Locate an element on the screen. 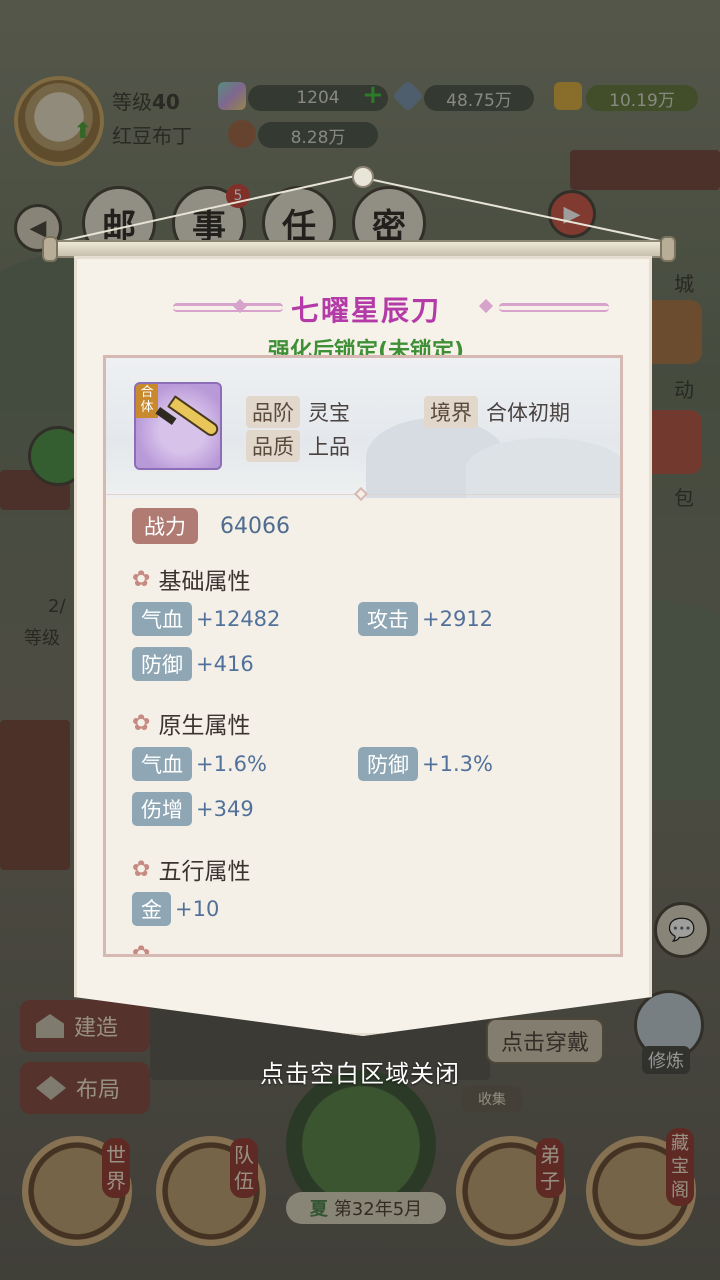  attr-value: +12482 is located at coordinates (238, 619).